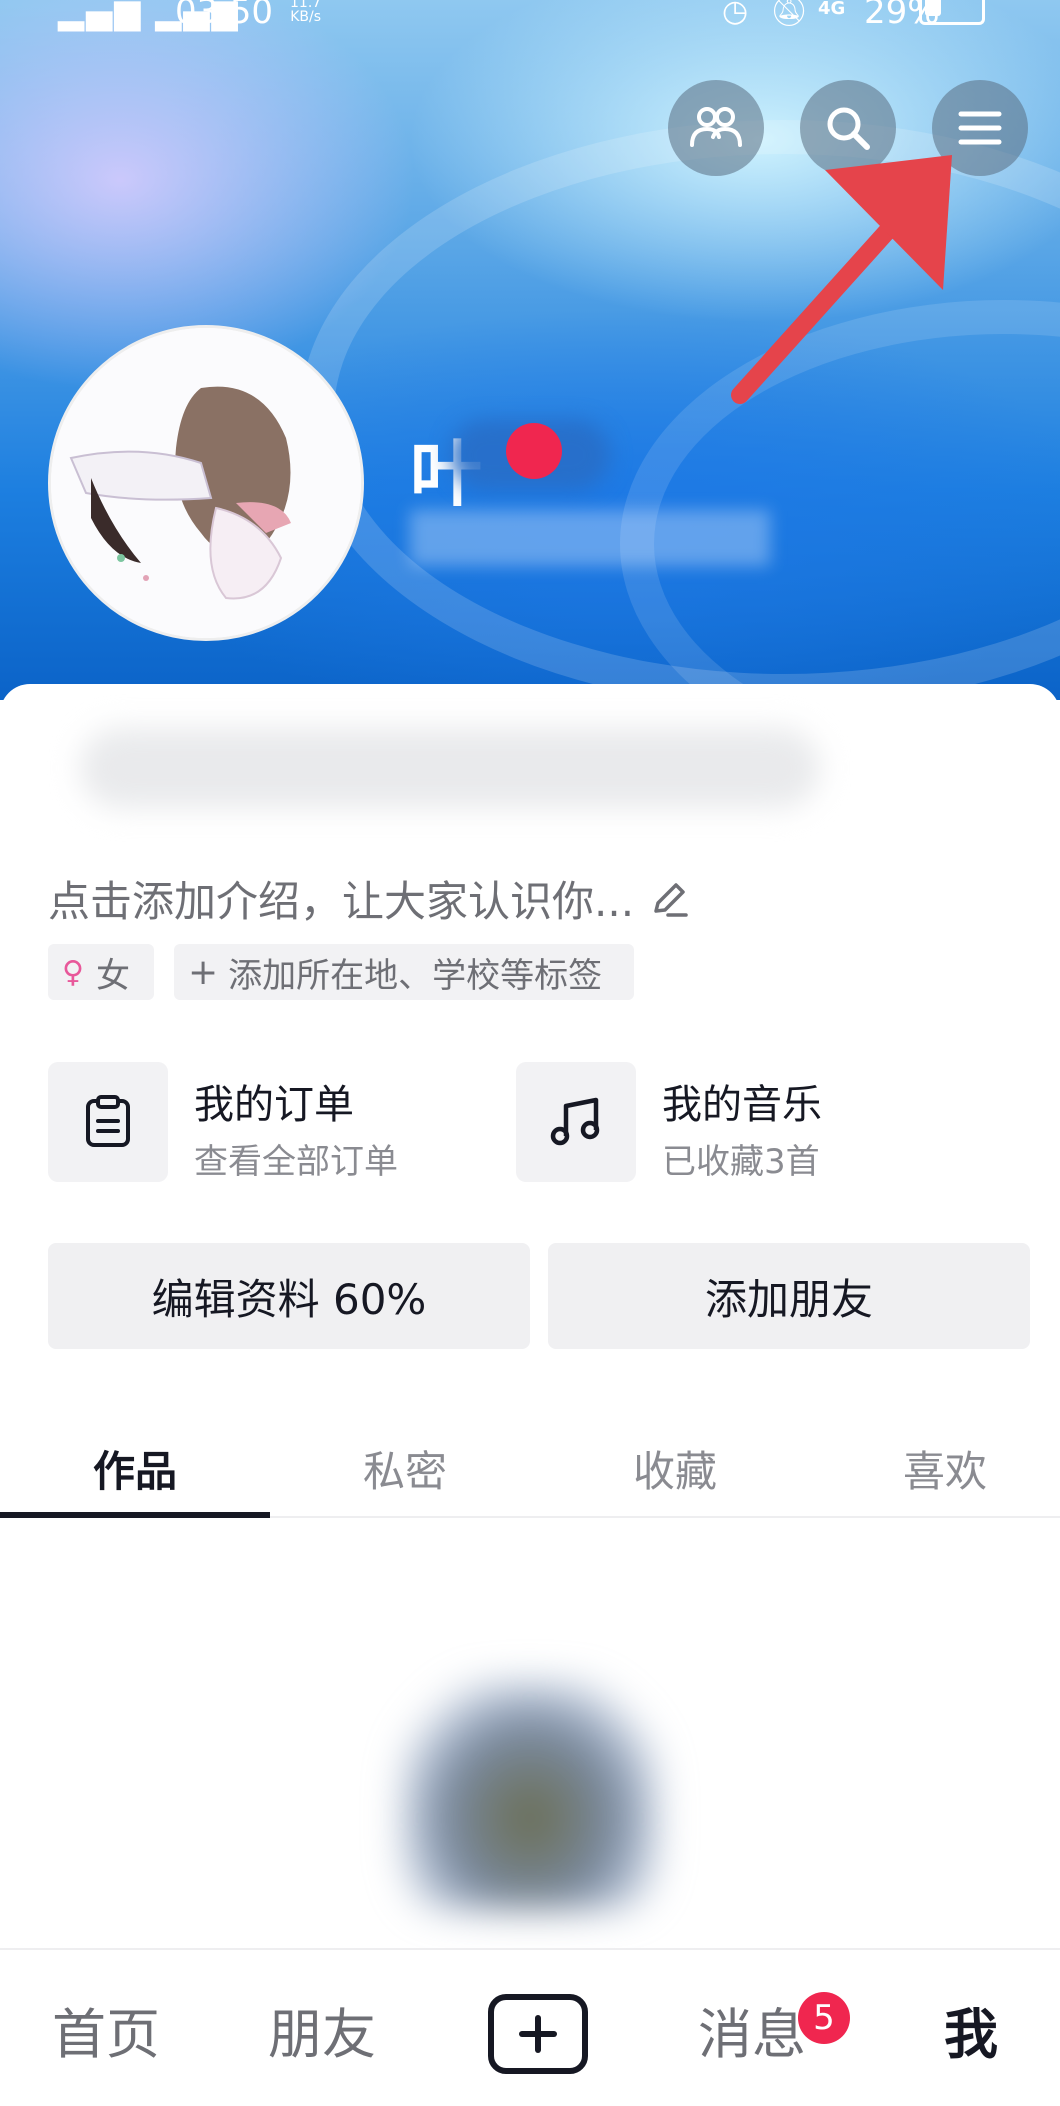 This screenshot has width=1060, height=2106. Describe the element at coordinates (530, 1795) in the screenshot. I see `content-thumbnail` at that location.